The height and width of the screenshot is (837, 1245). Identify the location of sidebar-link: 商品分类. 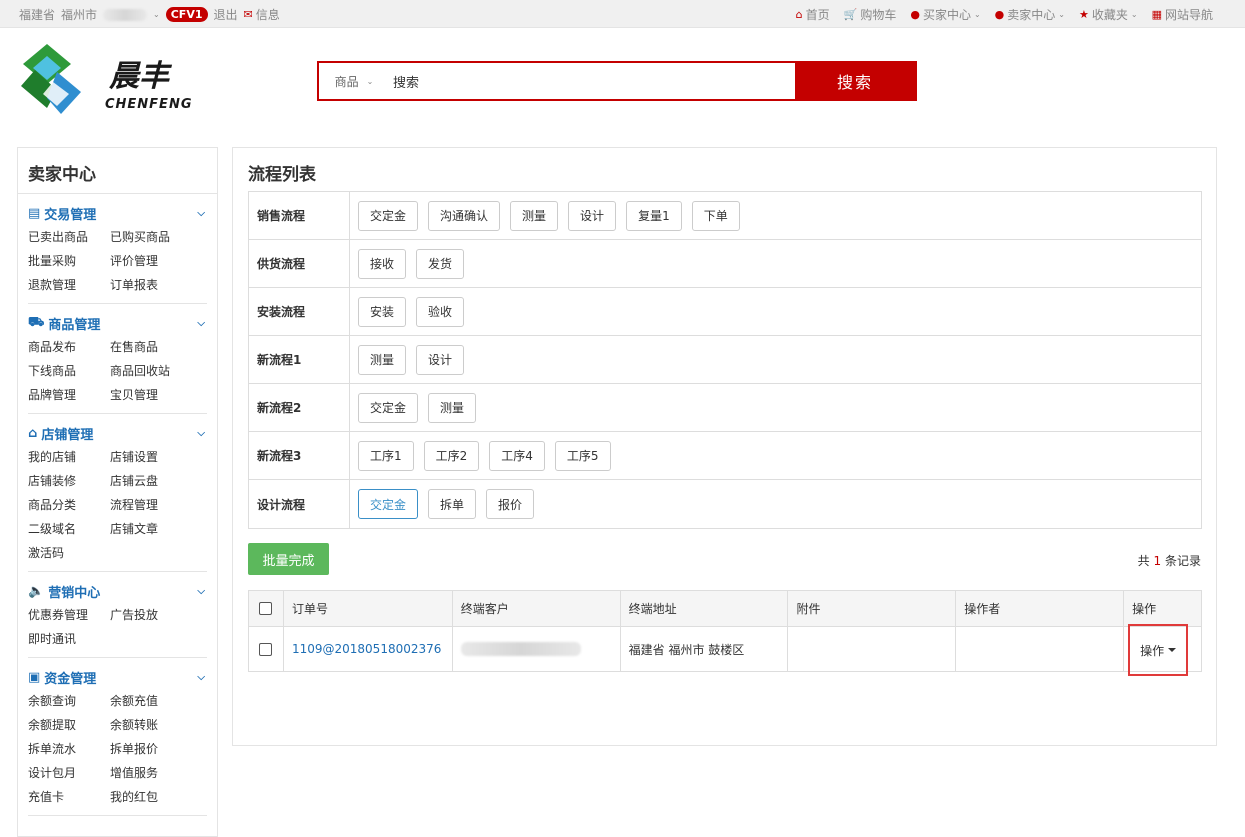
(69, 505).